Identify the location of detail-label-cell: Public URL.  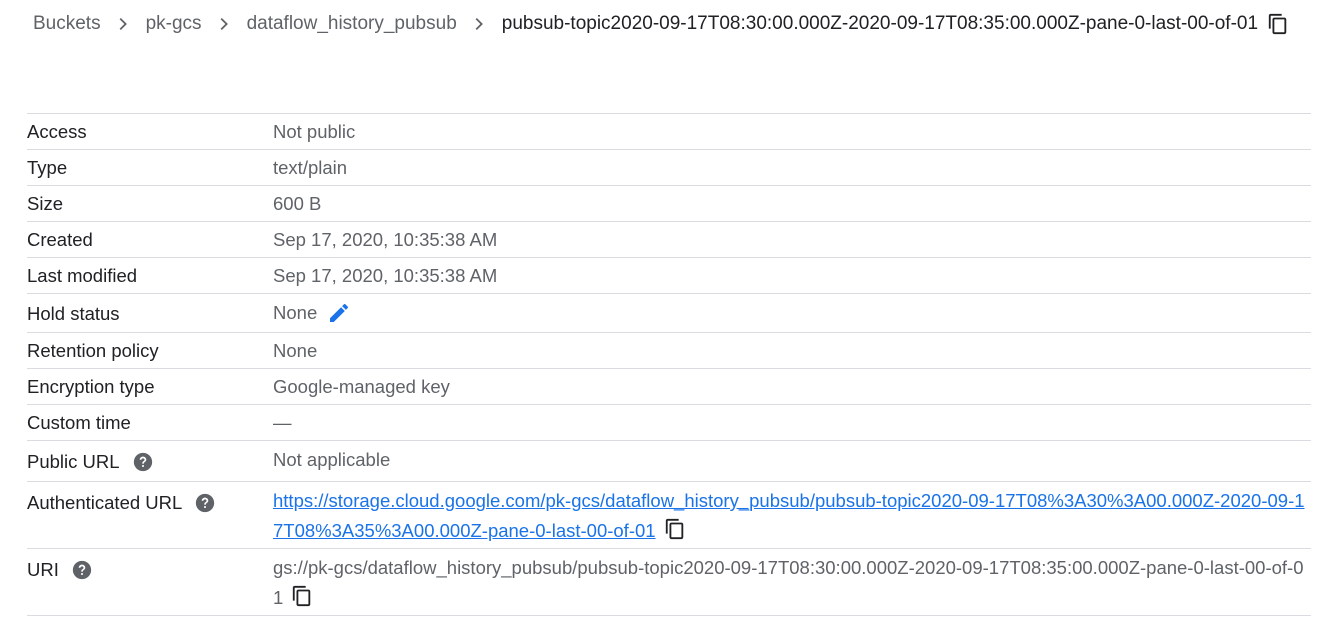
(150, 461).